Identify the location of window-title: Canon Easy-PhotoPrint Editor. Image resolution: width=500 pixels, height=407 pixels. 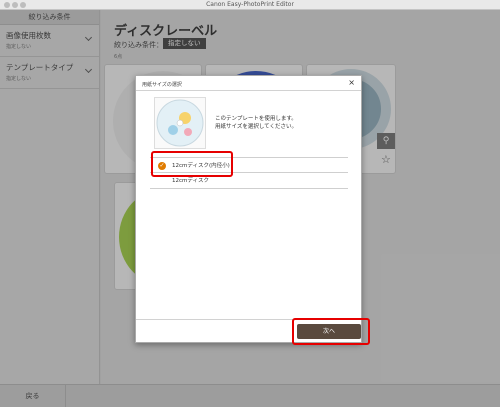
(250, 4).